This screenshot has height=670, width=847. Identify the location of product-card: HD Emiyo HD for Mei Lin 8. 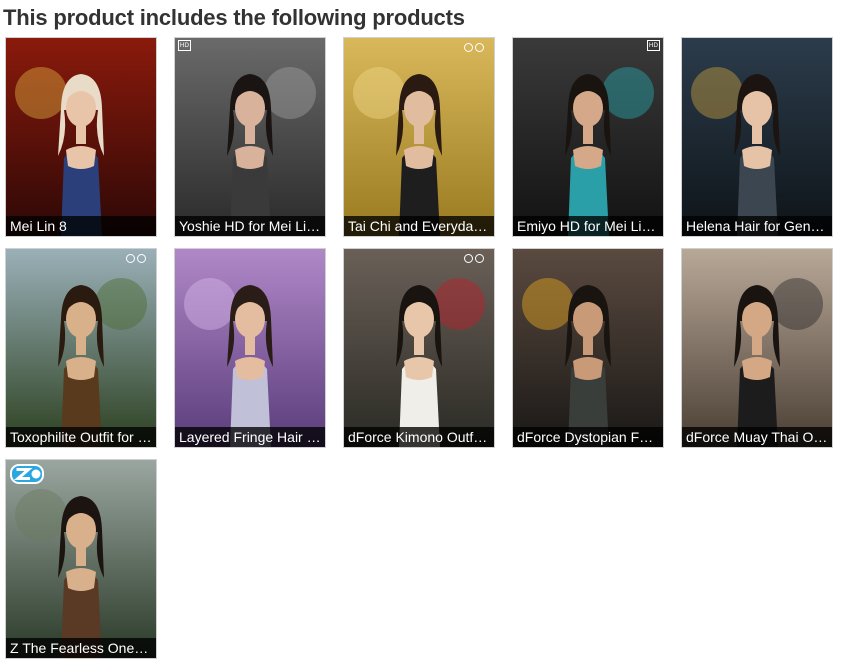
(588, 137).